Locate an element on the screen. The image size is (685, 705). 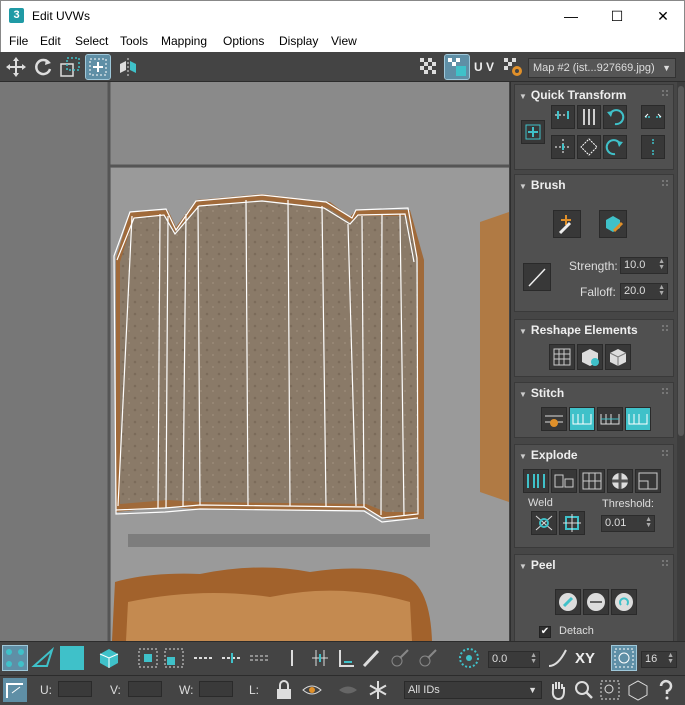
v-coordinate-field is located at coordinates (145, 689).